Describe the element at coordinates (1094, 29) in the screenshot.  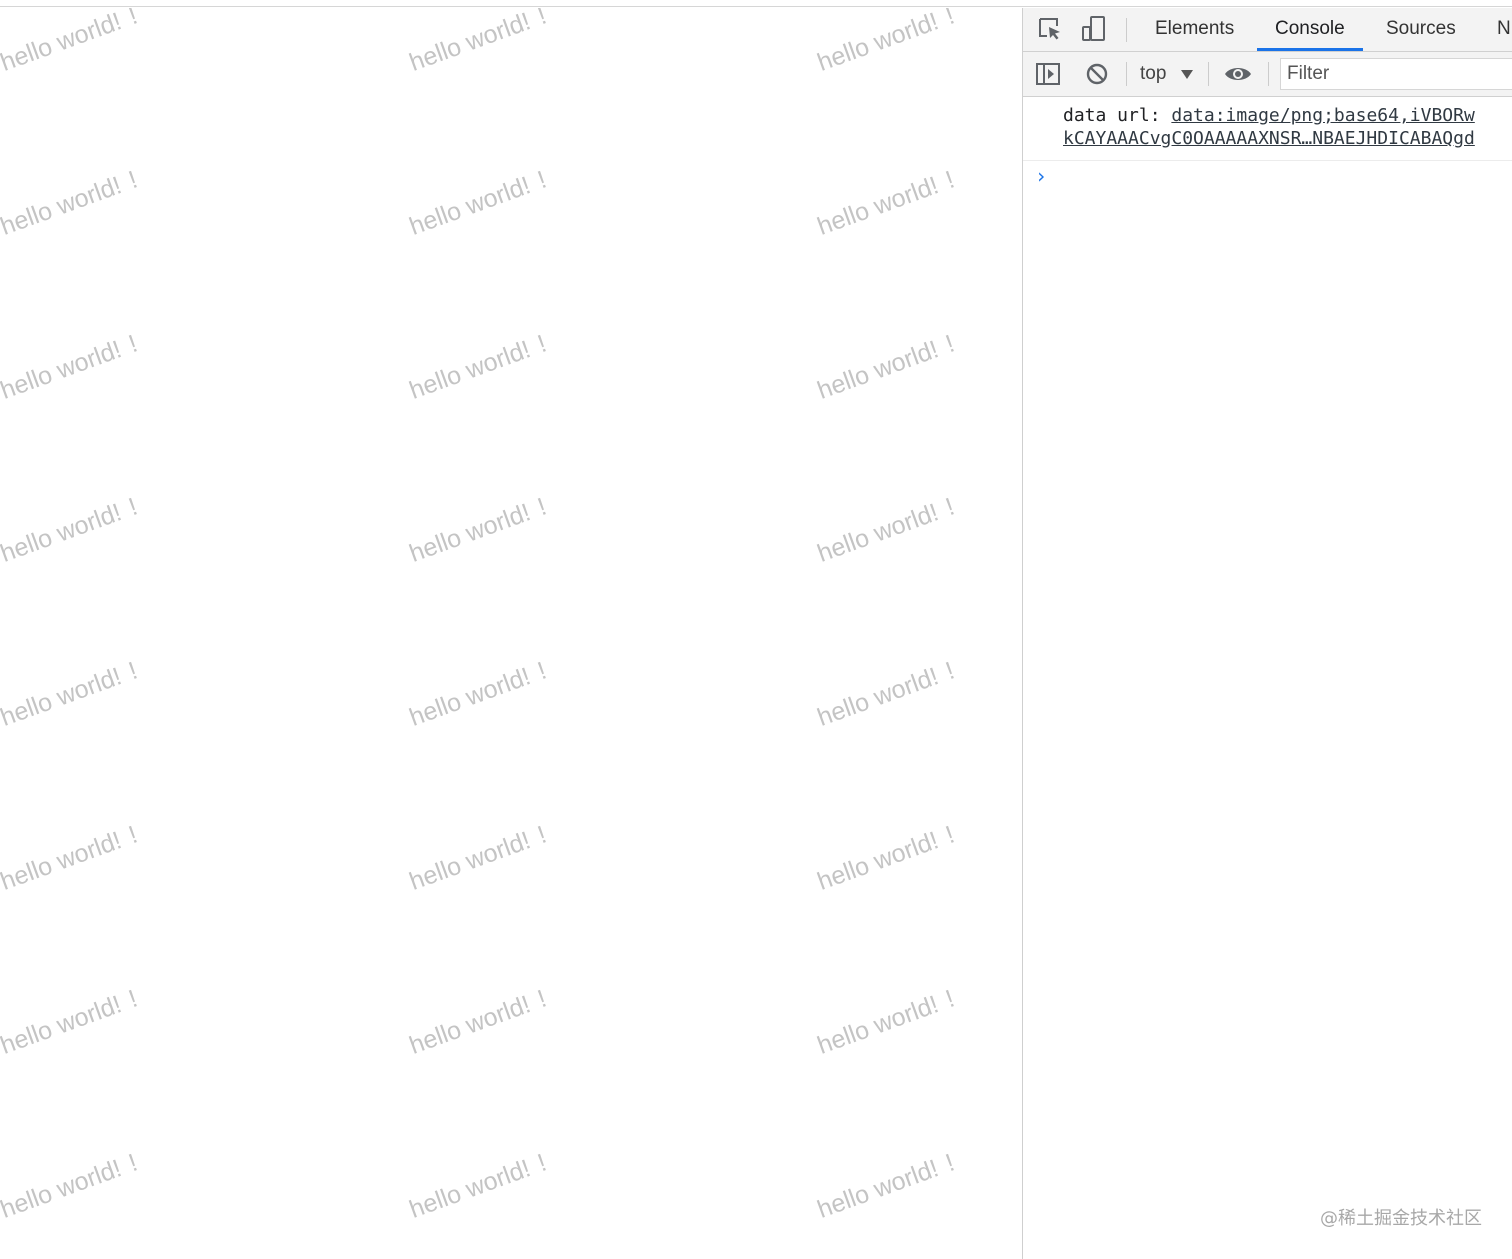
I see `device-toolbar-icon` at that location.